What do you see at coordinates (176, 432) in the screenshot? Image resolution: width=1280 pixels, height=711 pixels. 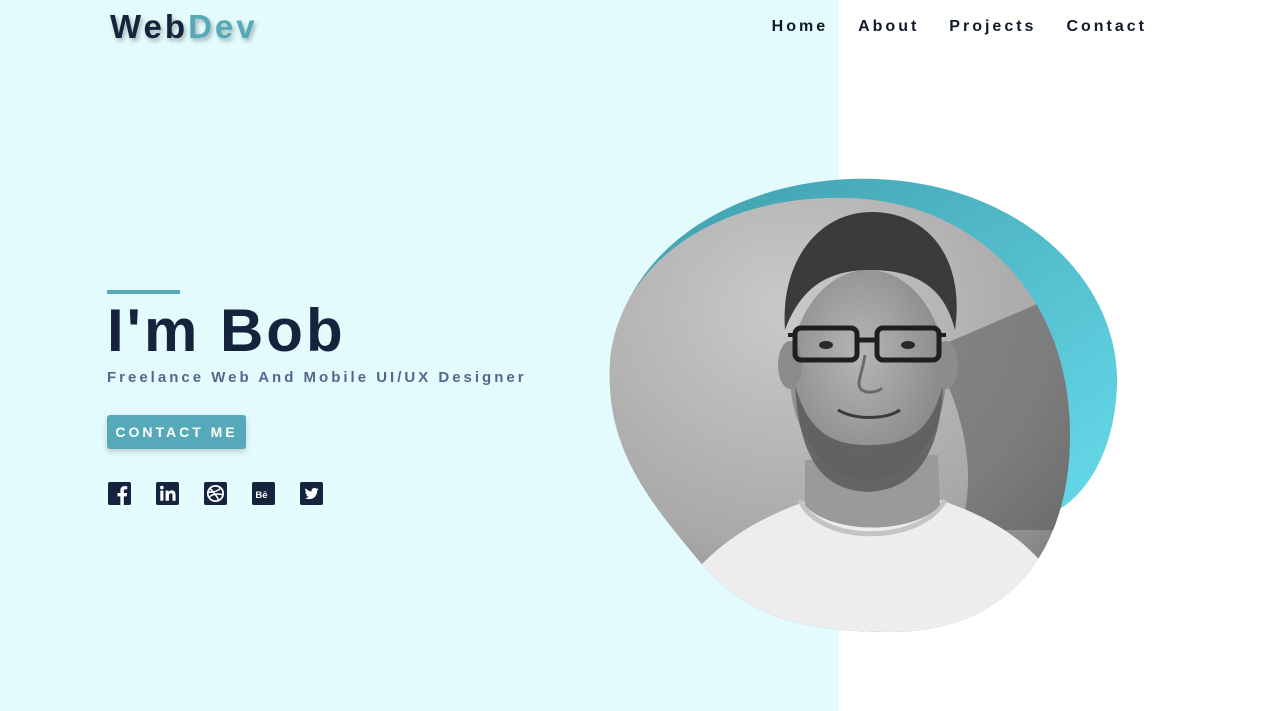 I see `contact-me-button: CONTACT ME` at bounding box center [176, 432].